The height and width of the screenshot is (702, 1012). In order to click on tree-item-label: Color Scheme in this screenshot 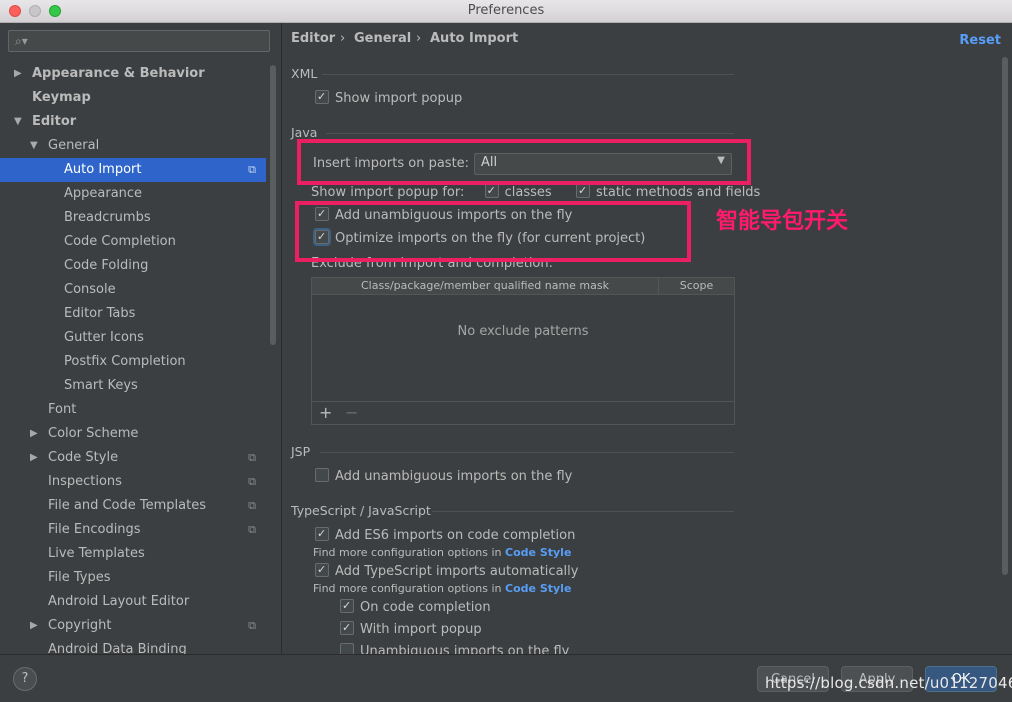, I will do `click(93, 433)`.